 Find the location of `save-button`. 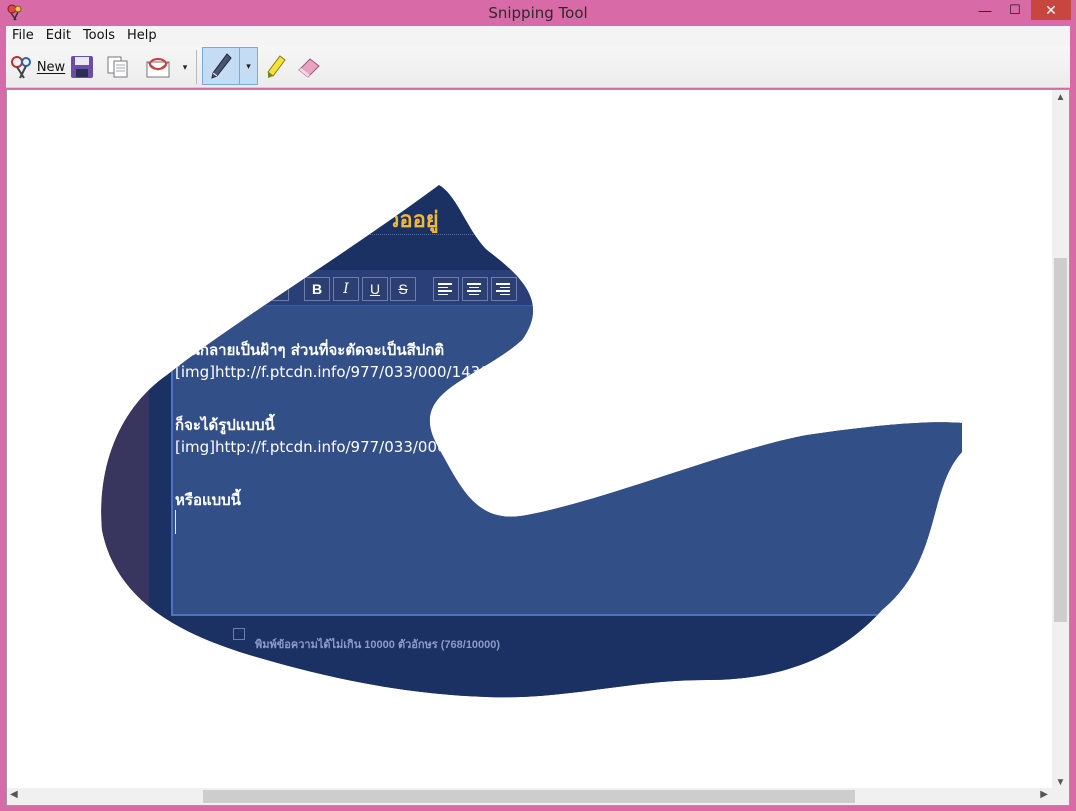

save-button is located at coordinates (82, 67).